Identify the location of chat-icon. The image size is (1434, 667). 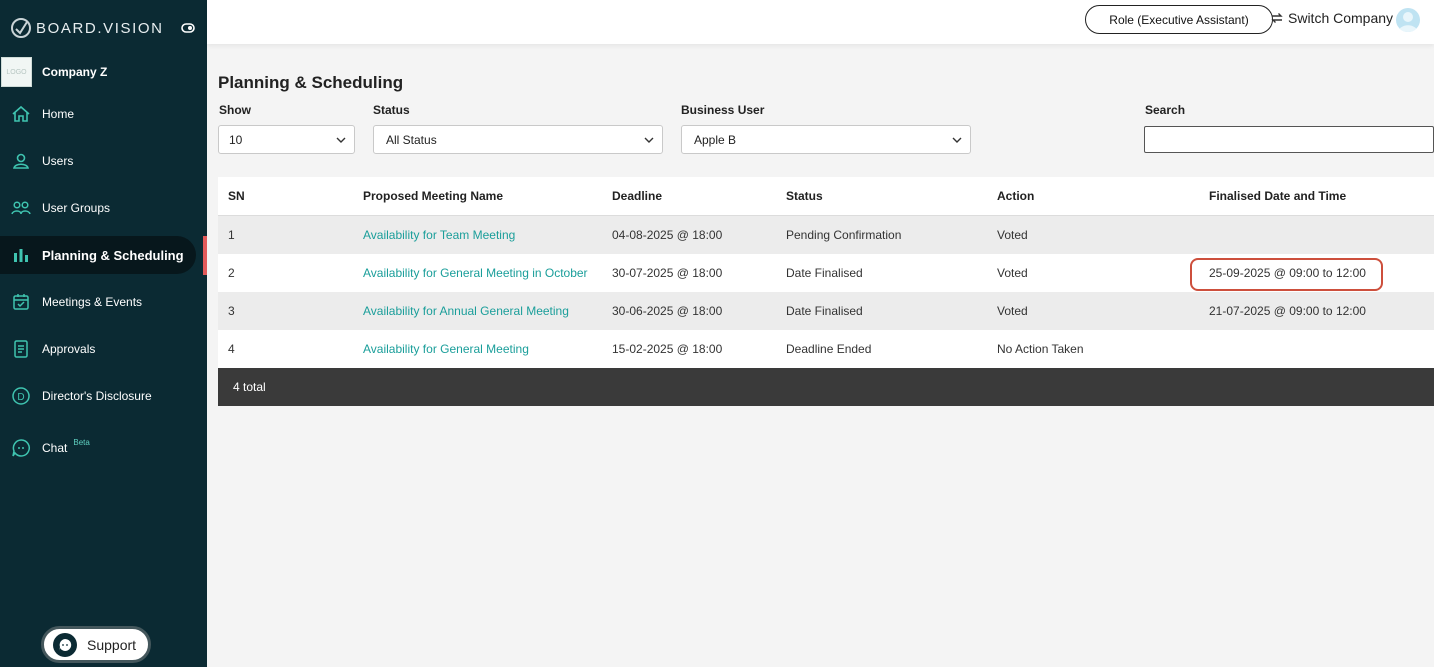
(21, 448).